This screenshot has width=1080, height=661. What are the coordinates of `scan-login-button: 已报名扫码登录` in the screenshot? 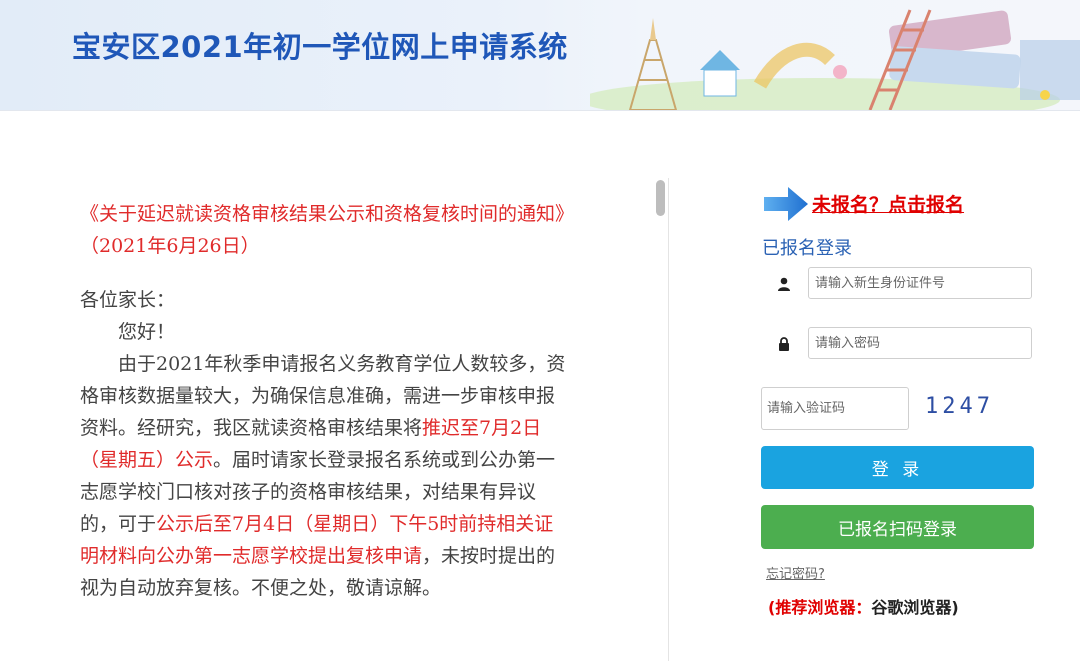 It's located at (897, 527).